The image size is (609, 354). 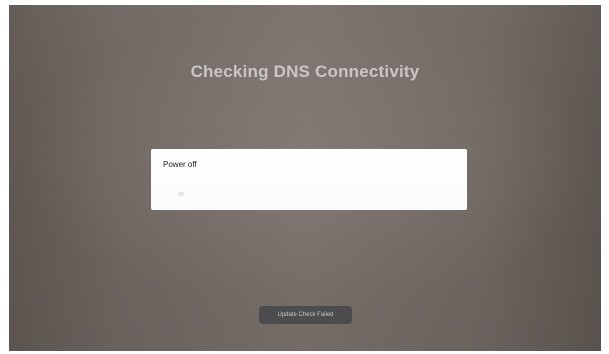 I want to click on loading-indicator-icon, so click(x=181, y=194).